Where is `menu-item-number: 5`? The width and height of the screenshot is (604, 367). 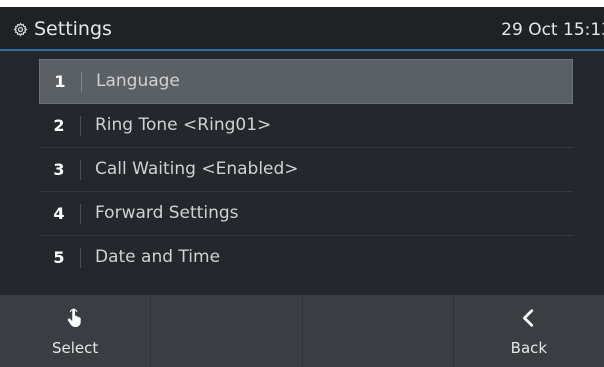 menu-item-number: 5 is located at coordinates (59, 257).